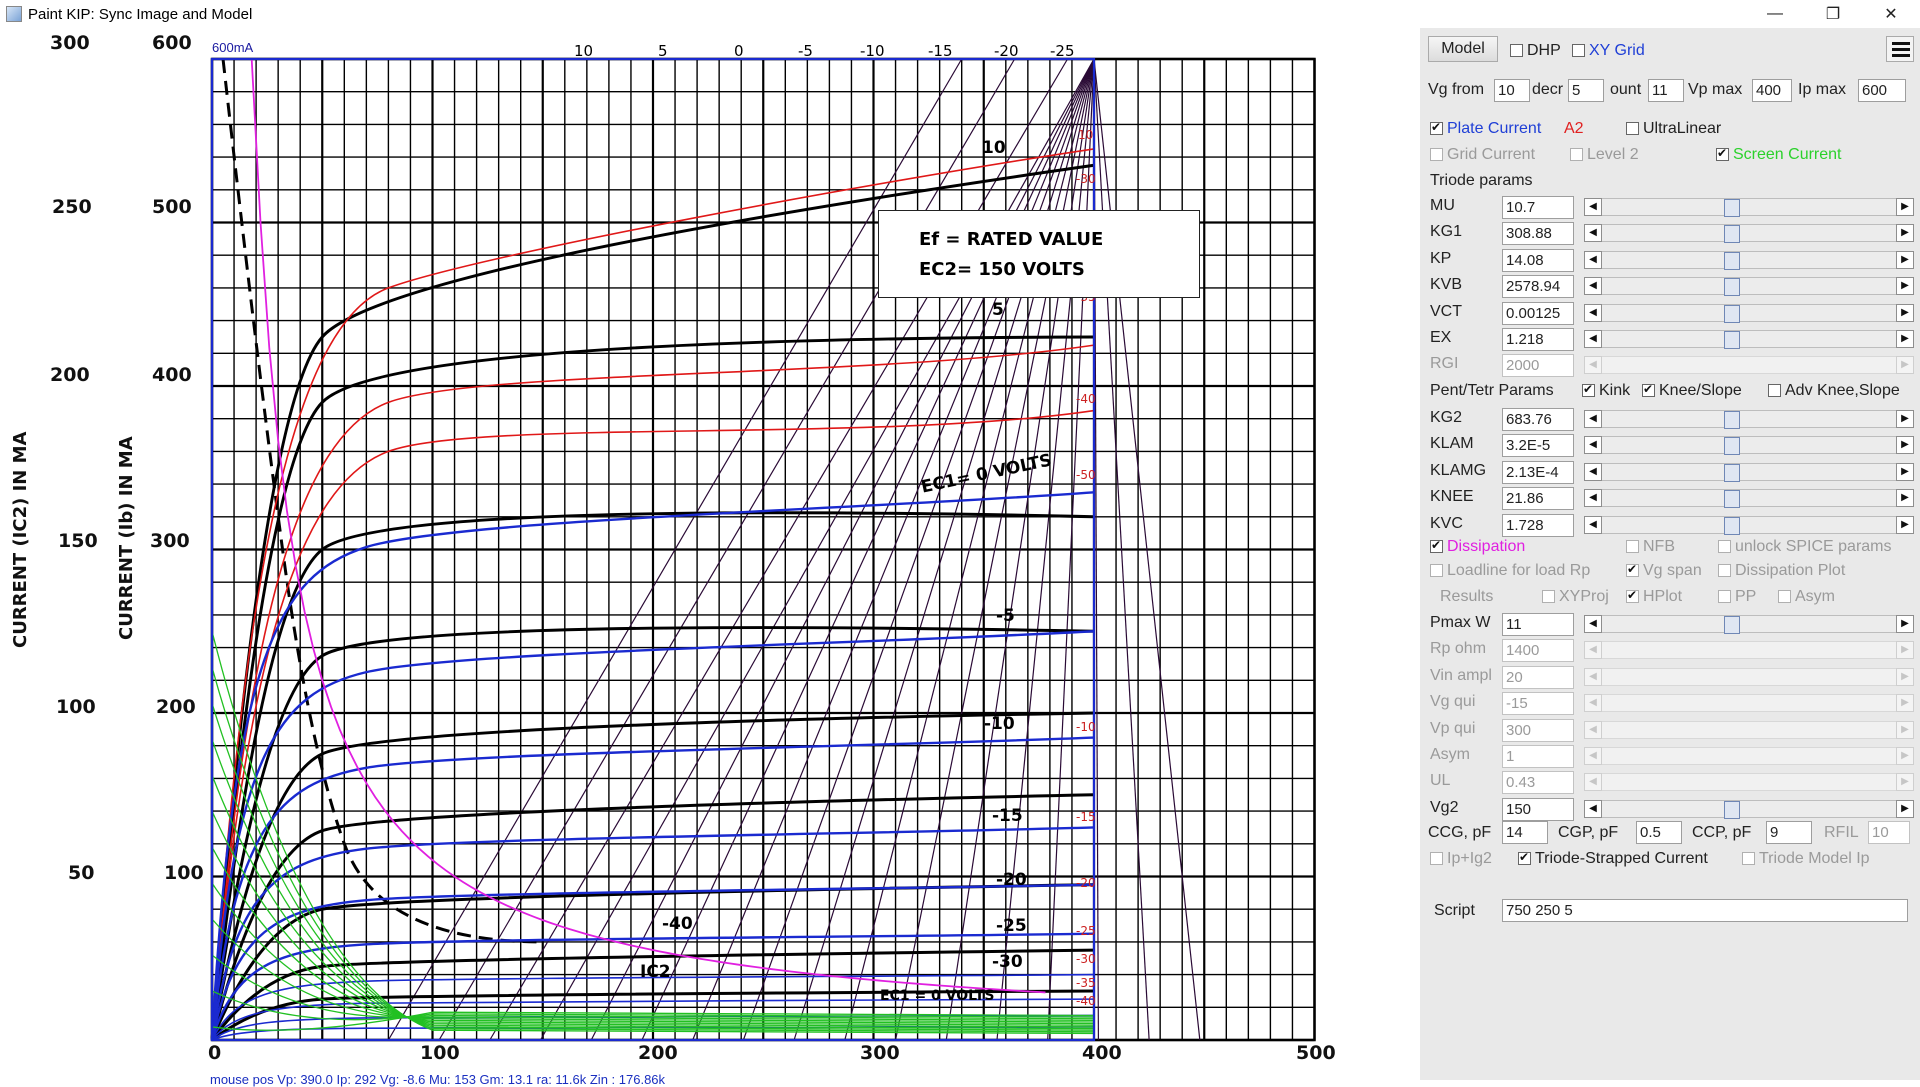  Describe the element at coordinates (1613, 859) in the screenshot. I see `triode-strapped-checkbox: Triode-Strapped Current` at that location.